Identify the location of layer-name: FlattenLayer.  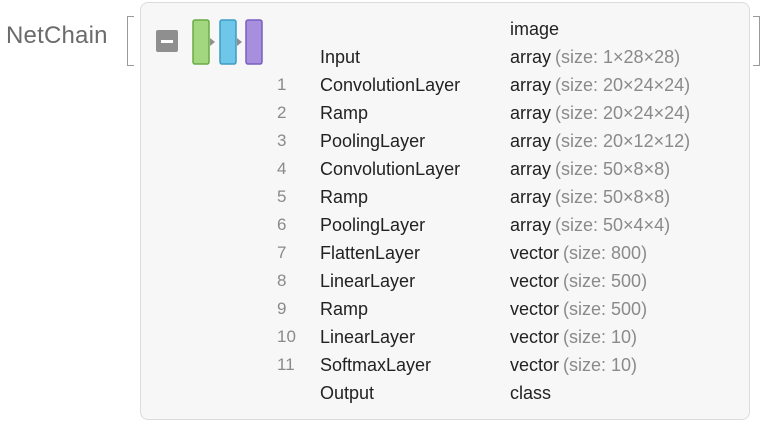
(370, 253).